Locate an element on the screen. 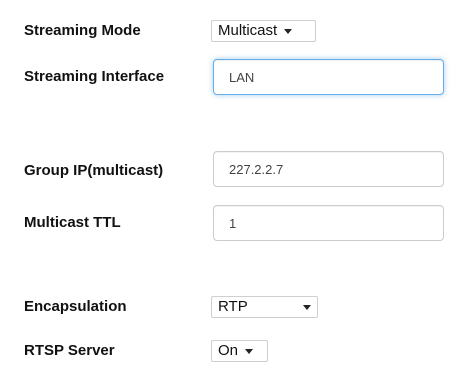  encapsulation-label: Encapsulation is located at coordinates (75, 306).